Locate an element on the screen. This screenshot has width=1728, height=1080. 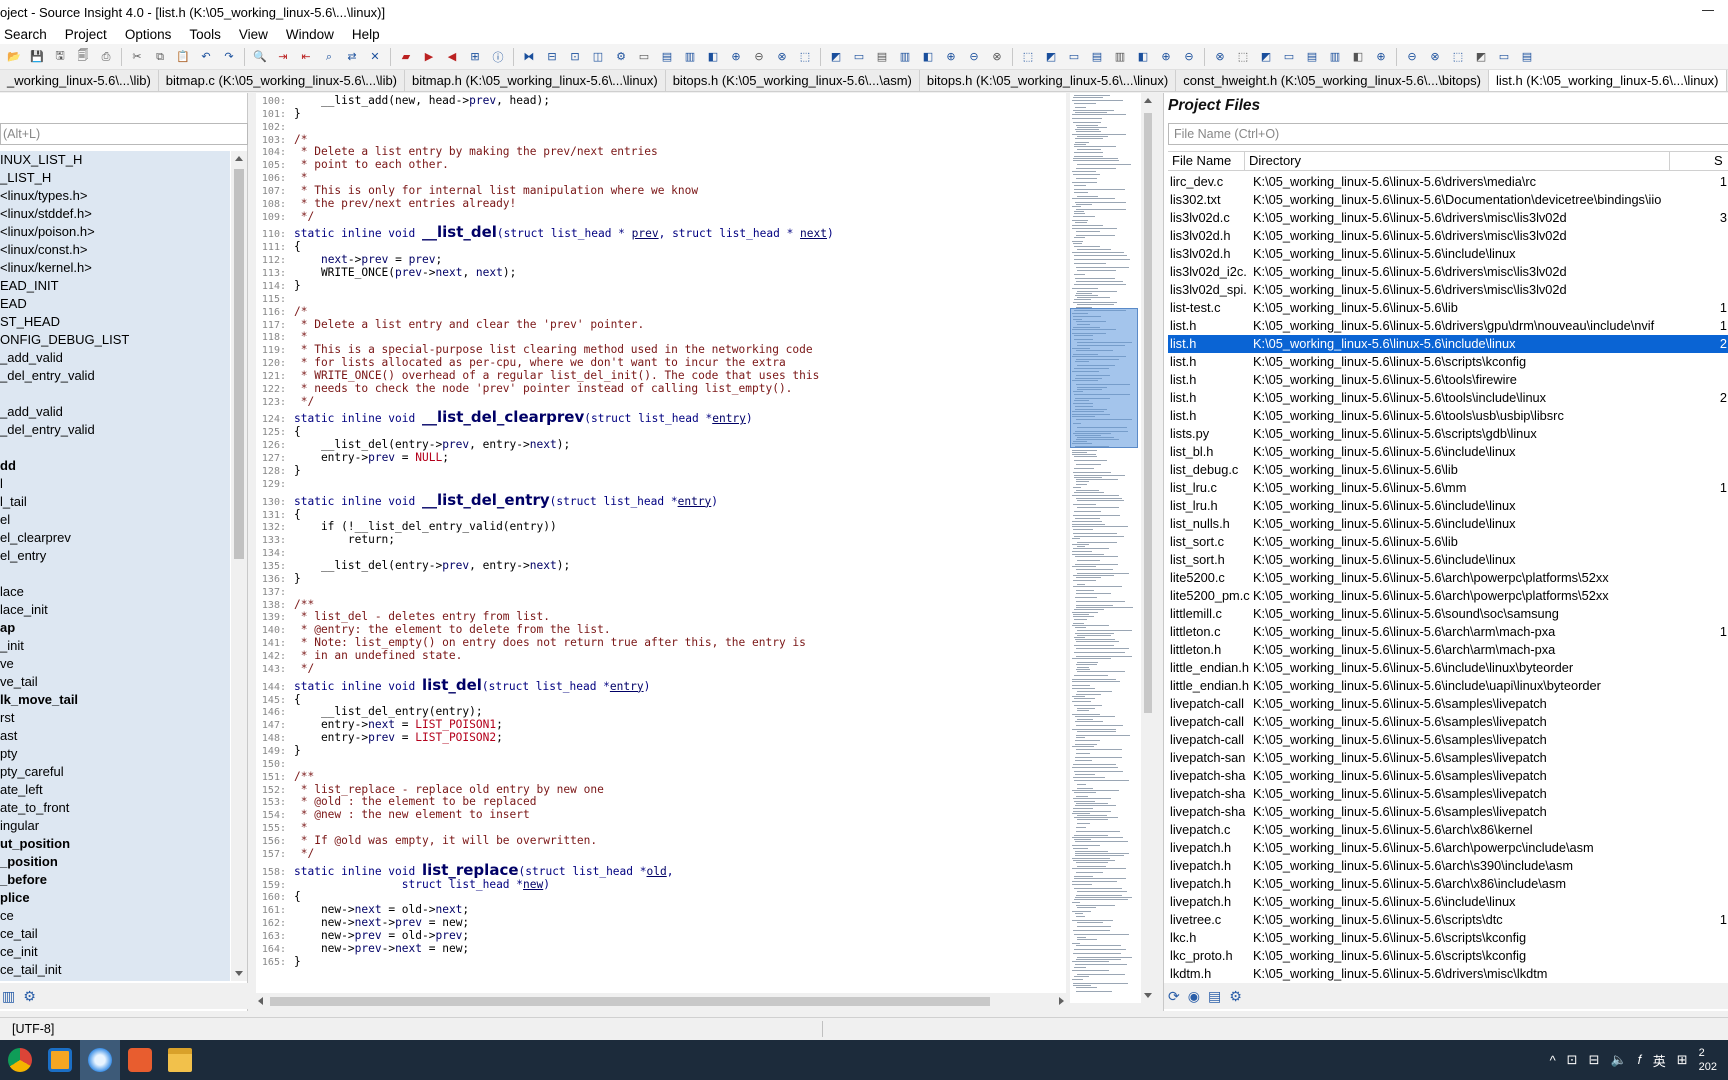
symbol-list-scrollbar is located at coordinates (239, 566).